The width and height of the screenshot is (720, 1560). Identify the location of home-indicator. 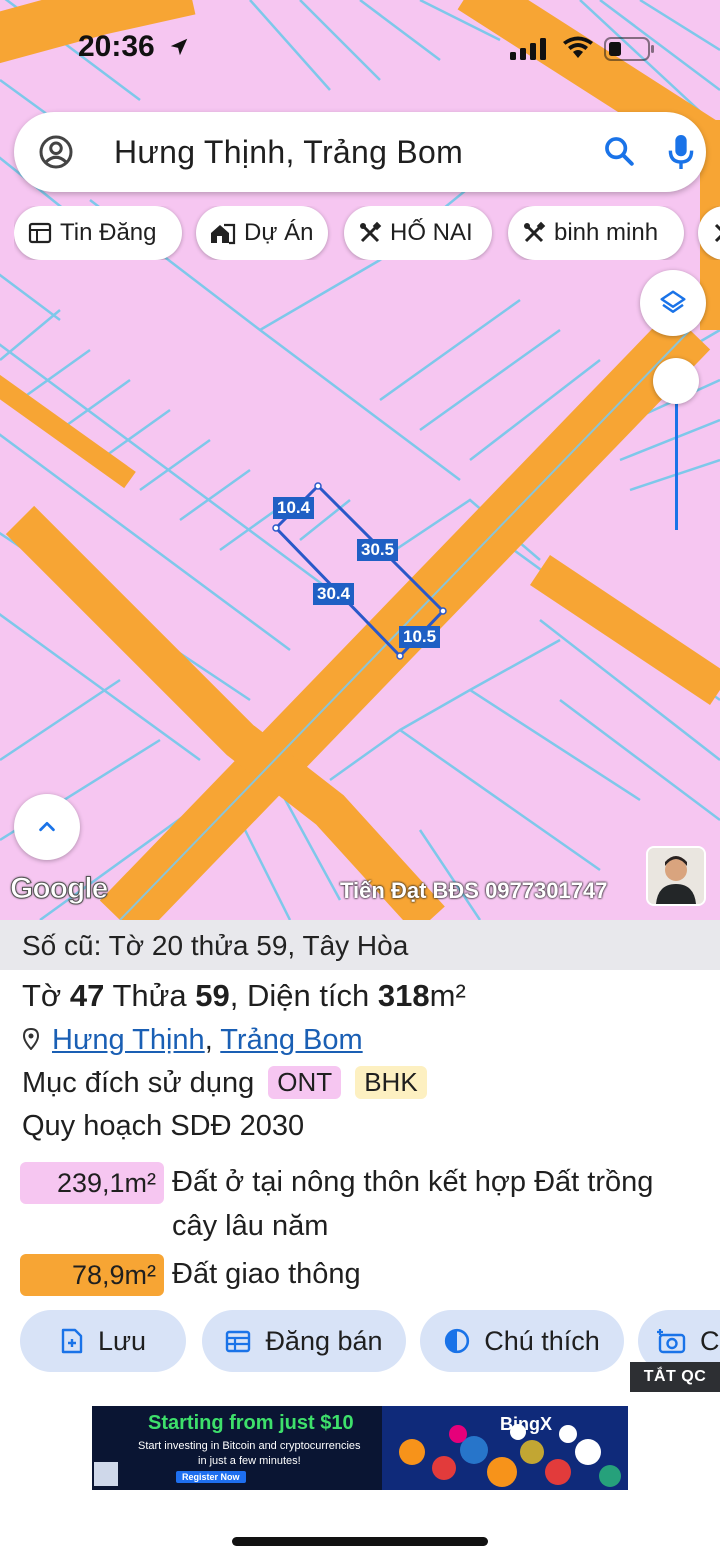
(360, 1541).